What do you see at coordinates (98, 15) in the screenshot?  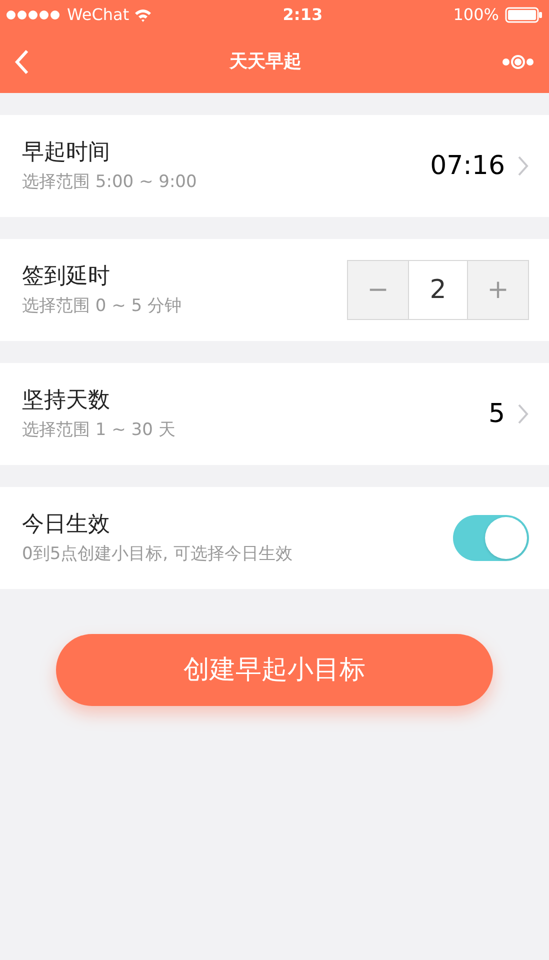 I see `carrier-text: WeChat` at bounding box center [98, 15].